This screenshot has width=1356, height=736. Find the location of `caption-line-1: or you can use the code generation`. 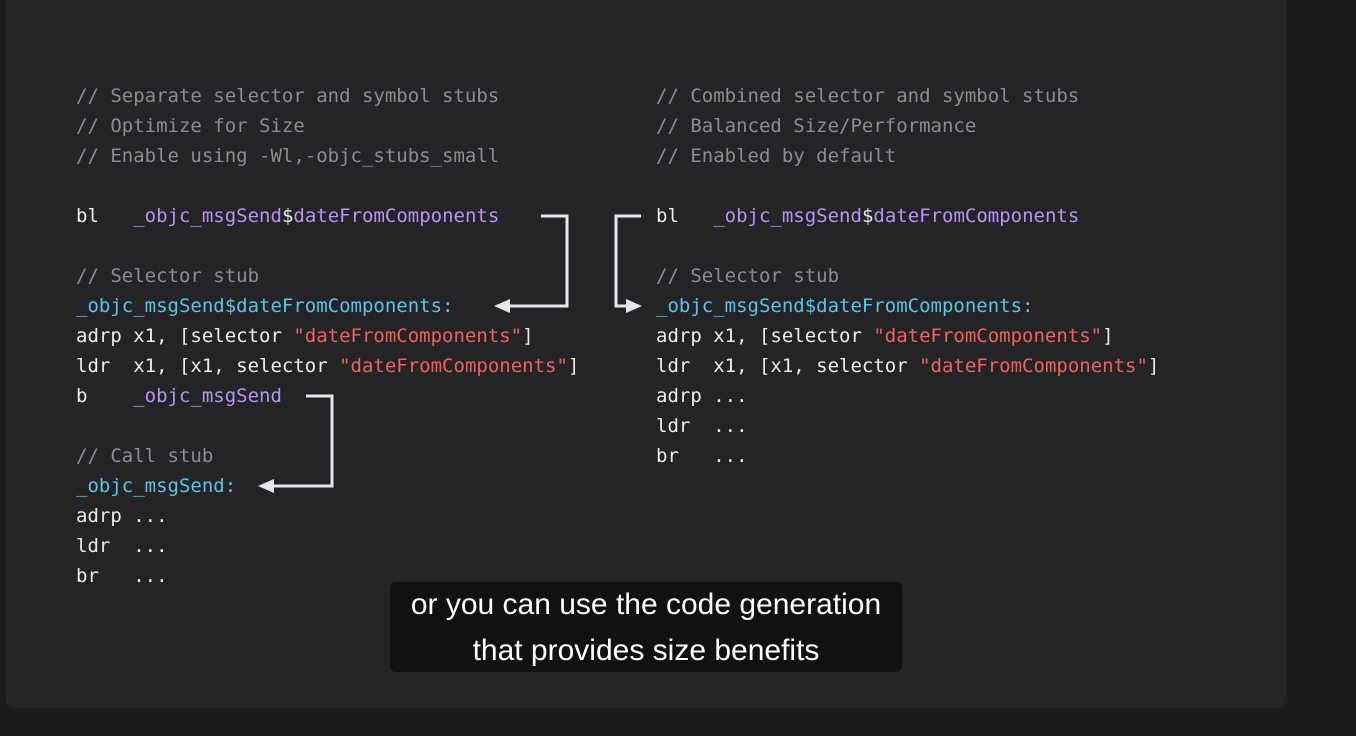

caption-line-1: or you can use the code generation is located at coordinates (646, 604).